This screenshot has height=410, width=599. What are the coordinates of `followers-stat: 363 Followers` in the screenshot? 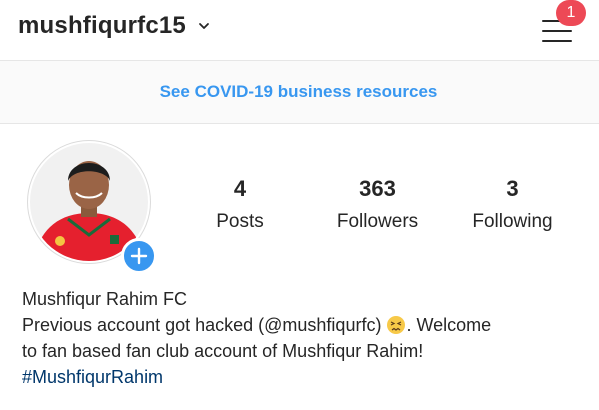 It's located at (377, 205).